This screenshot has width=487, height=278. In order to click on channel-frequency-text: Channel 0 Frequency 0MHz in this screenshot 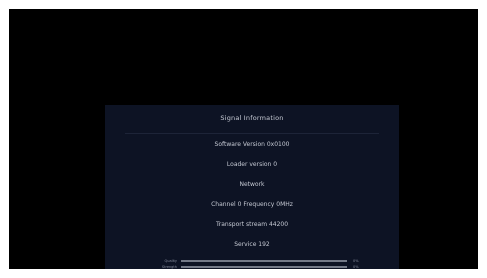, I will do `click(252, 204)`.